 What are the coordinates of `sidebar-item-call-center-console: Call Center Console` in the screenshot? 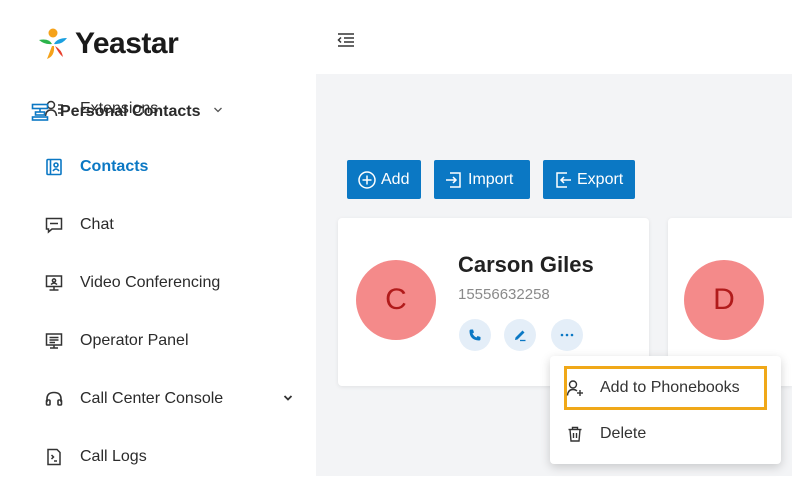 It's located at (163, 399).